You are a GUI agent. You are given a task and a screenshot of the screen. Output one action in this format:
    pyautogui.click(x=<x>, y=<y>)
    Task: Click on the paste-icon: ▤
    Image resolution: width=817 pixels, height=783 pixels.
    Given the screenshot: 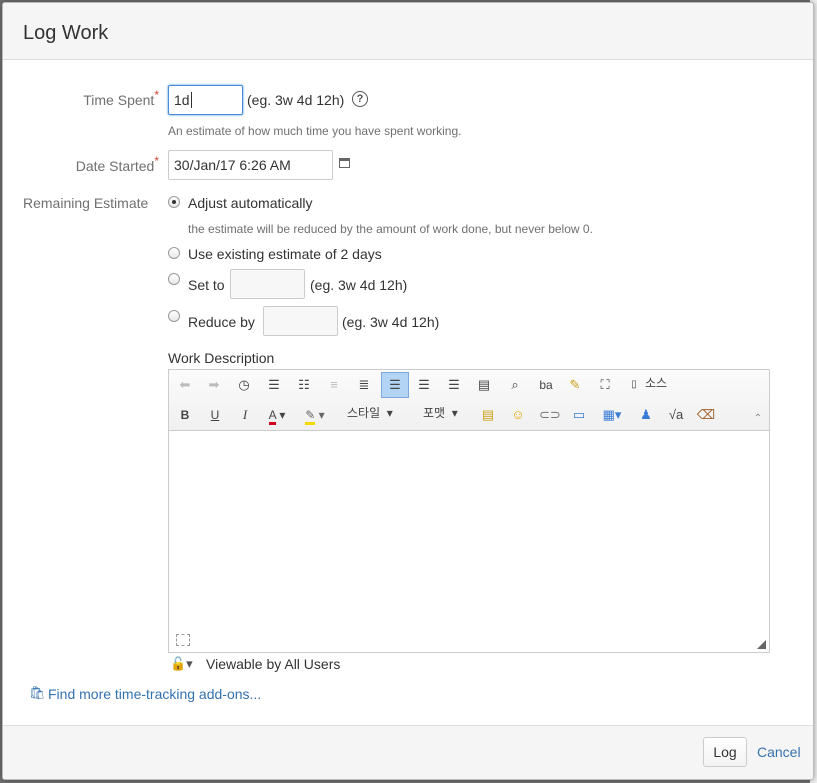 What is the action you would take?
    pyautogui.click(x=488, y=415)
    